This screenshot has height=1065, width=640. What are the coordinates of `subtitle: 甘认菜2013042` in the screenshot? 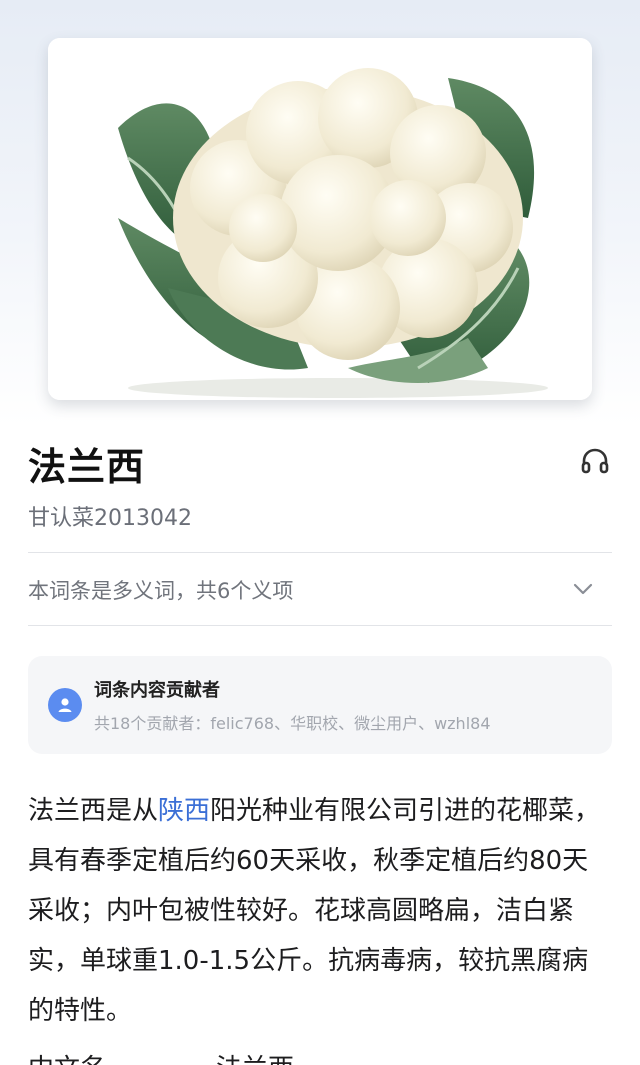 It's located at (110, 518).